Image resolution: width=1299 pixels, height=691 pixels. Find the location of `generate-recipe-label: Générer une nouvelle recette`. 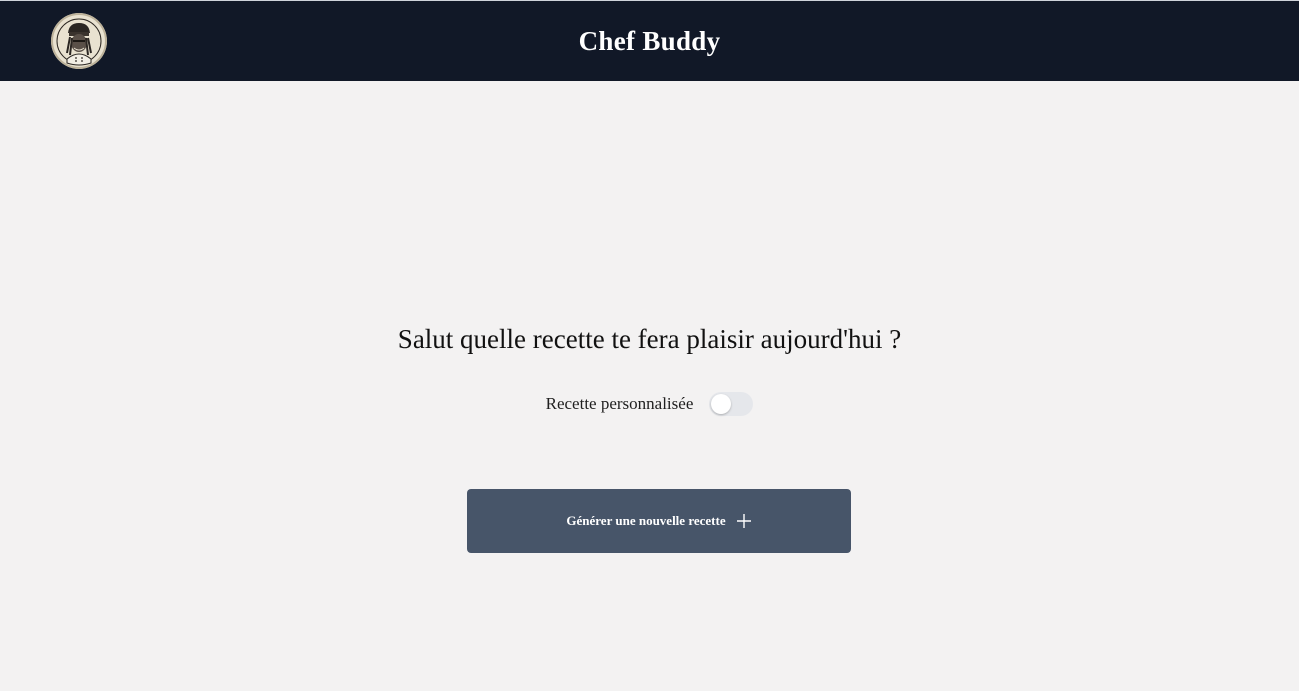

generate-recipe-label: Générer une nouvelle recette is located at coordinates (646, 520).